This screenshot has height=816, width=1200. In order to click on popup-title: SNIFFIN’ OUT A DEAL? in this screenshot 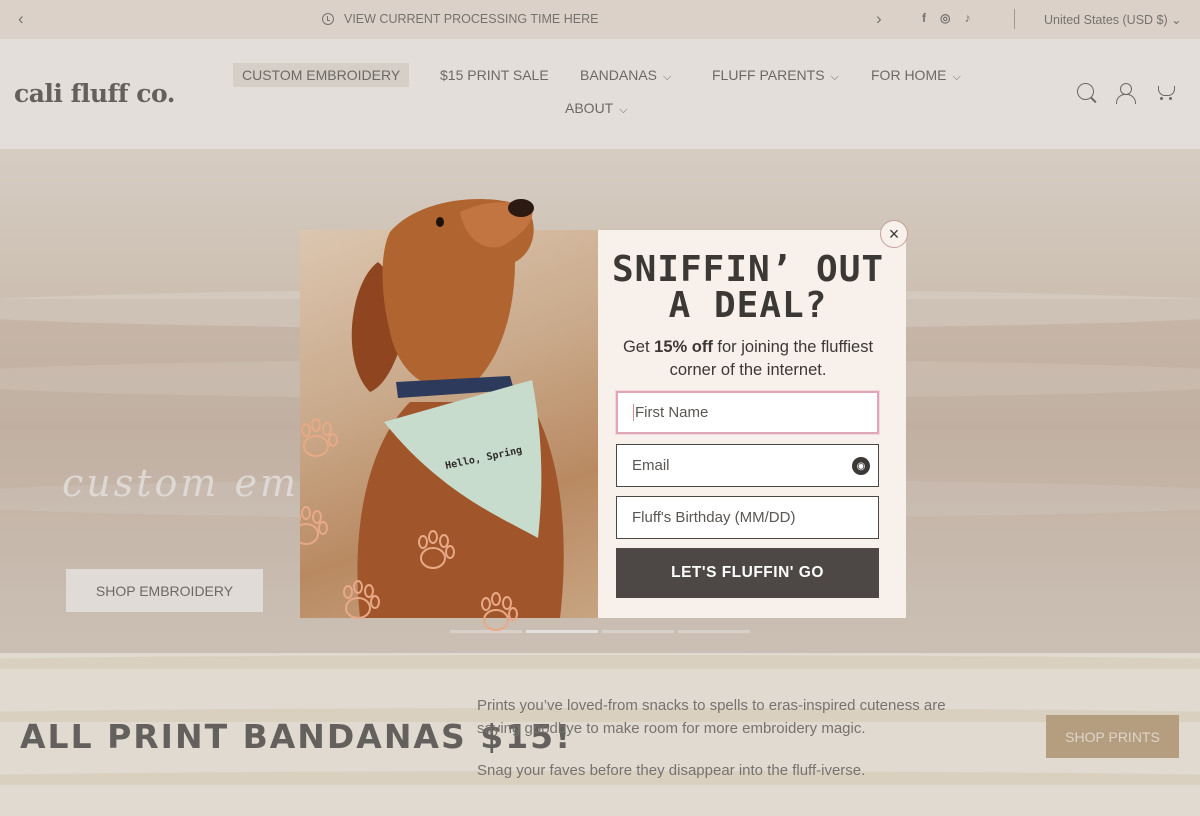, I will do `click(748, 288)`.